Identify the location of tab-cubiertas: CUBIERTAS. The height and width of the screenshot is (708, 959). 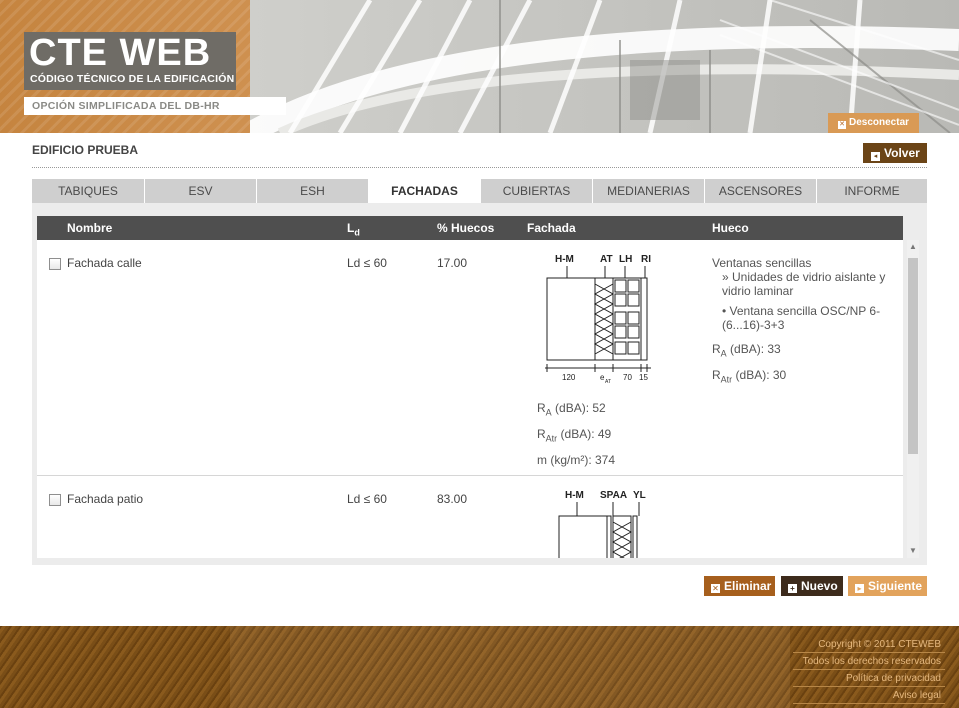
(537, 191).